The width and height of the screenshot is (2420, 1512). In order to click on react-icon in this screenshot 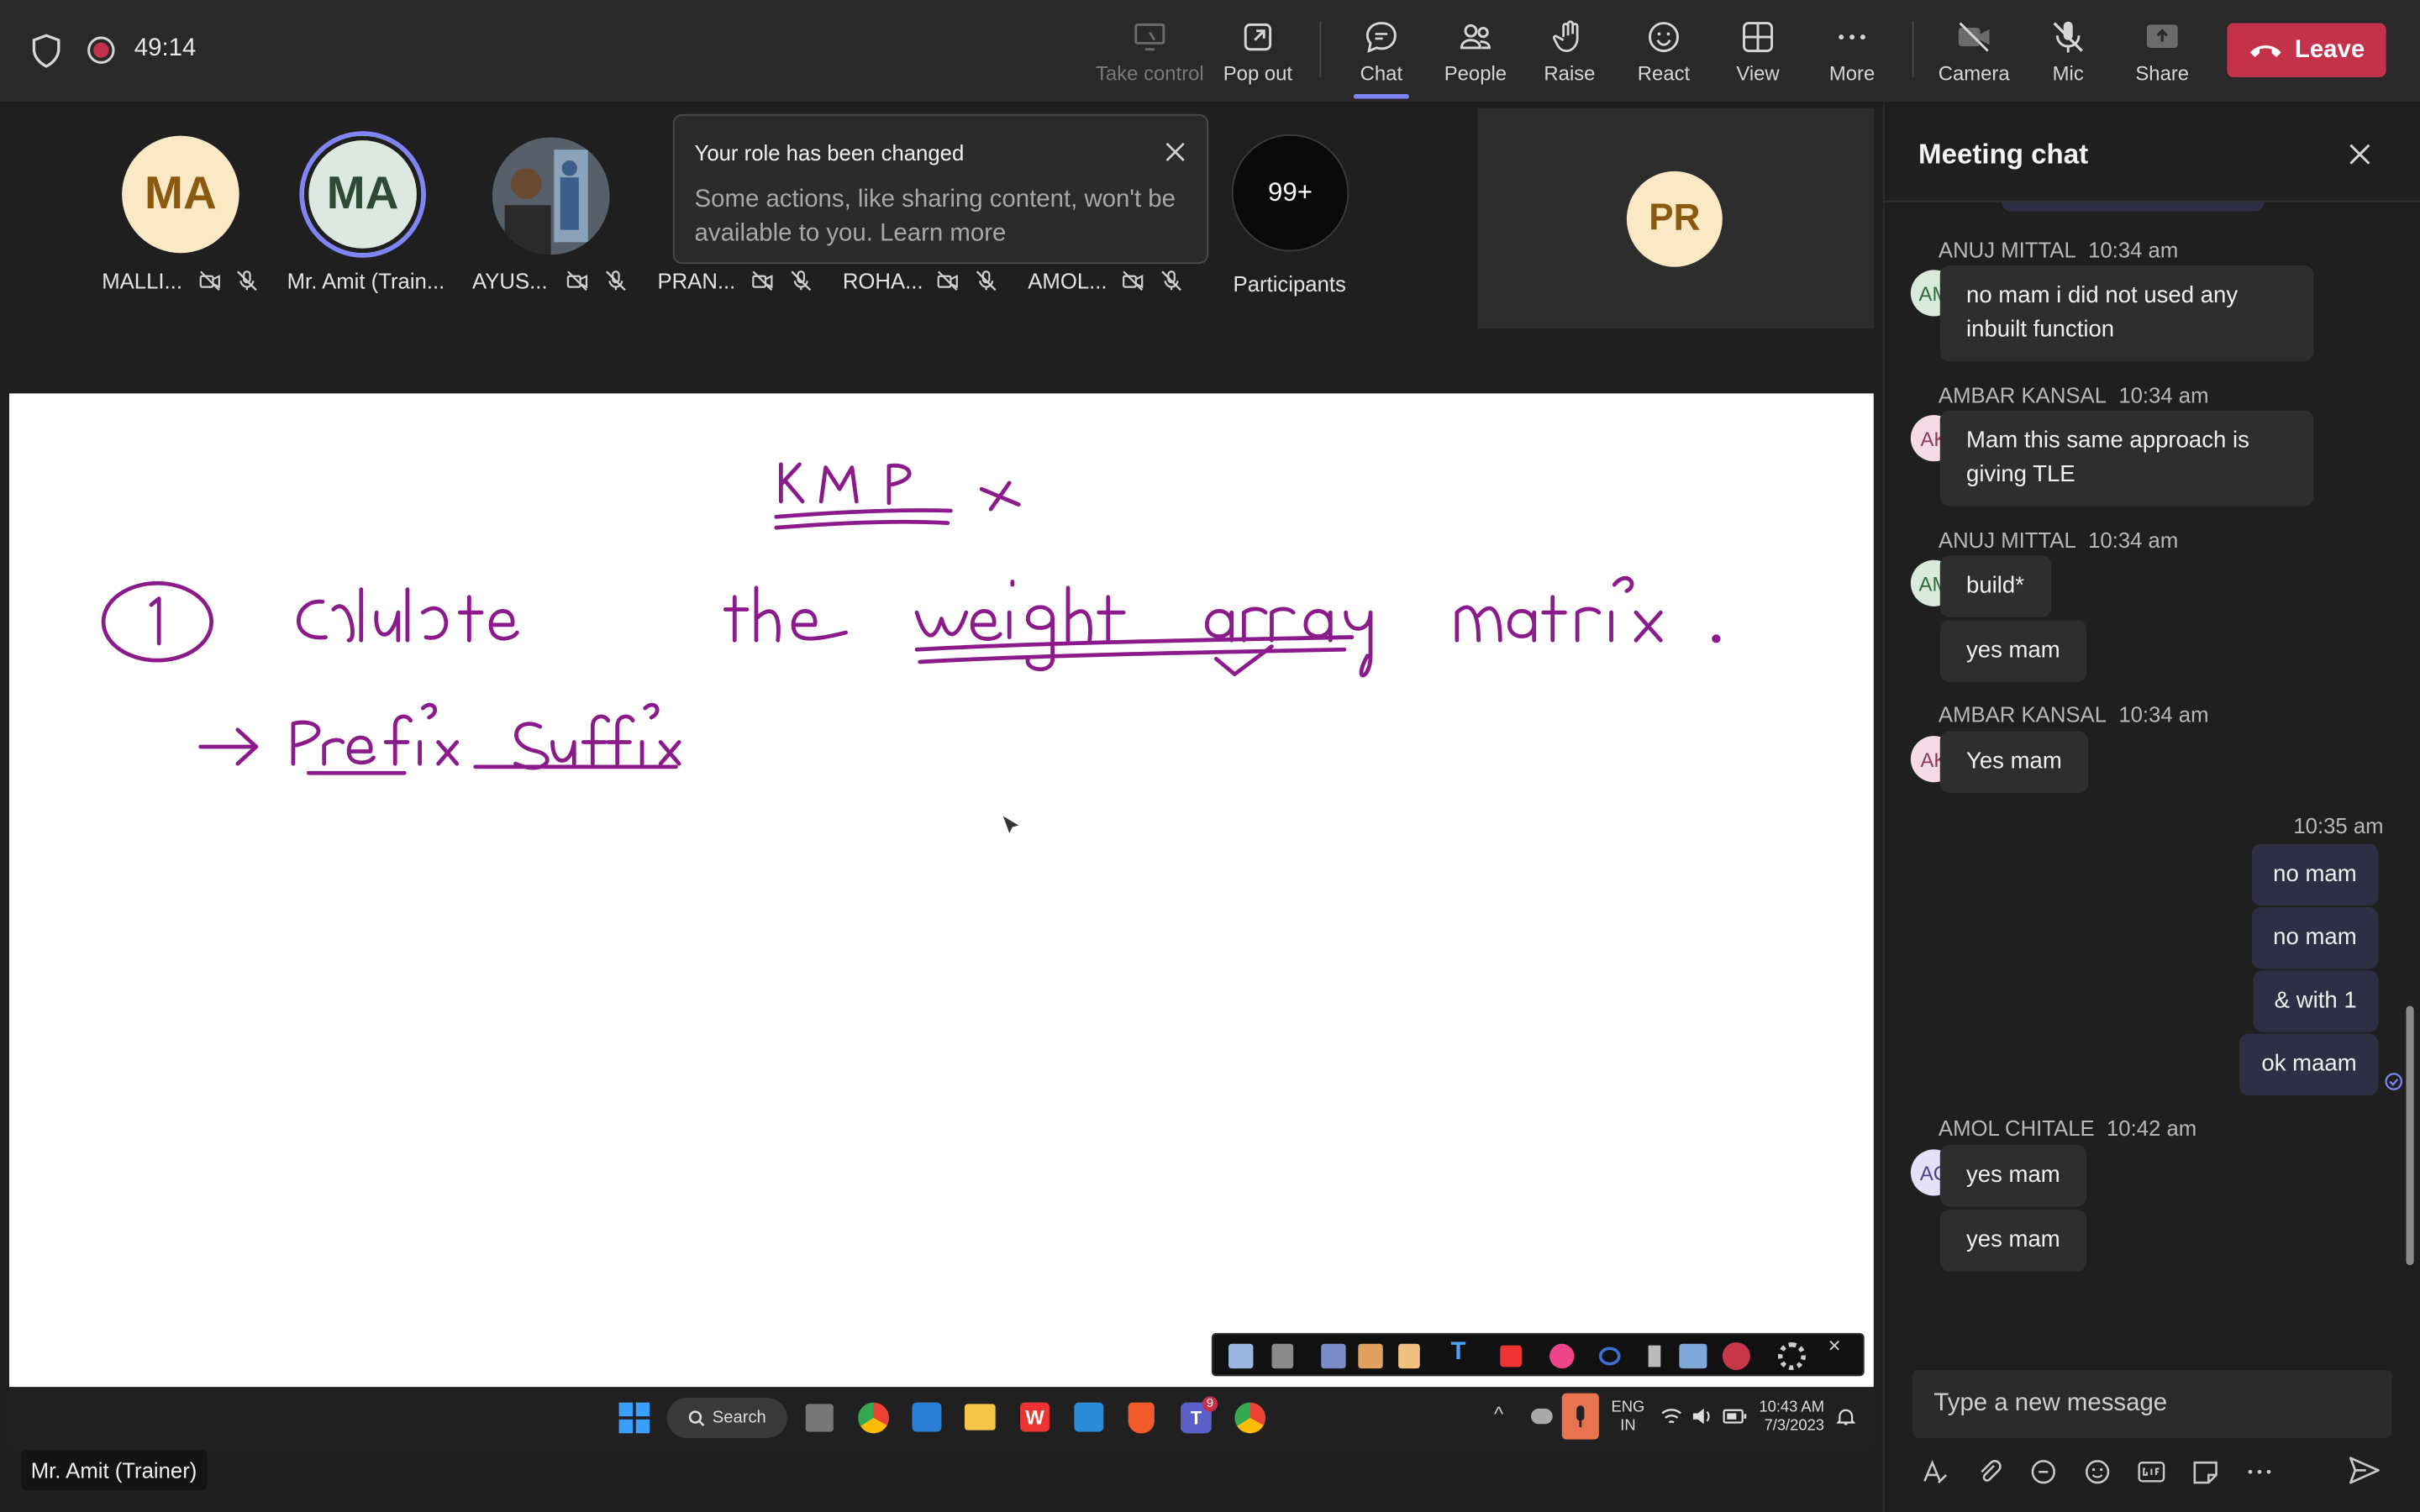, I will do `click(1663, 37)`.